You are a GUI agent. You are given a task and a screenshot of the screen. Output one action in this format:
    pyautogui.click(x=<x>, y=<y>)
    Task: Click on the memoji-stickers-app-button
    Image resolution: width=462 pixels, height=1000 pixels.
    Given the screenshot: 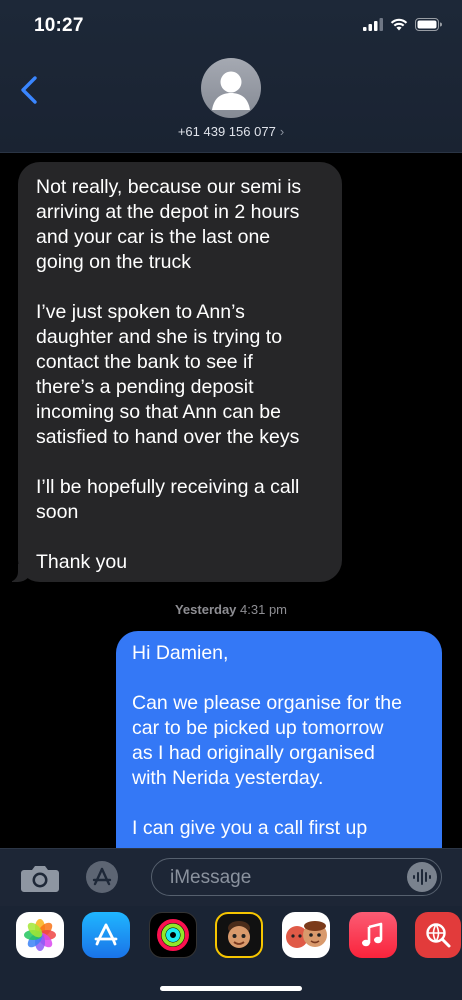 What is the action you would take?
    pyautogui.click(x=306, y=935)
    